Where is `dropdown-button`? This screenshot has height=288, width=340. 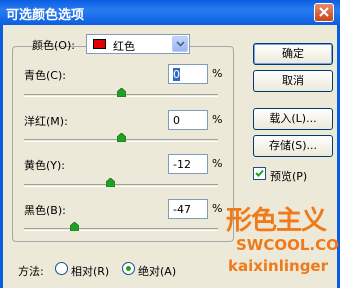 dropdown-button is located at coordinates (180, 44).